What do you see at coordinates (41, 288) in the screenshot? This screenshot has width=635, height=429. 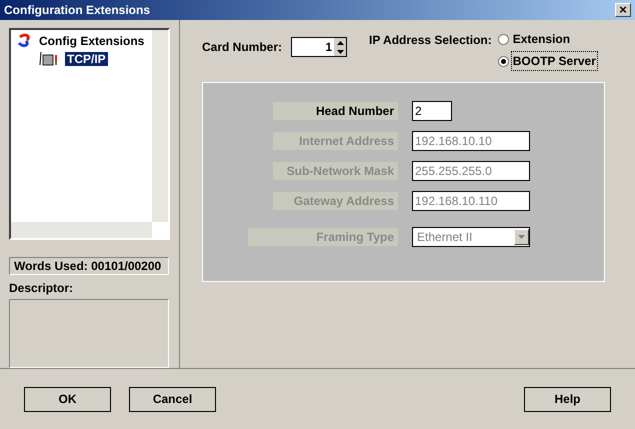 I see `descriptor-label: Descriptor:` at bounding box center [41, 288].